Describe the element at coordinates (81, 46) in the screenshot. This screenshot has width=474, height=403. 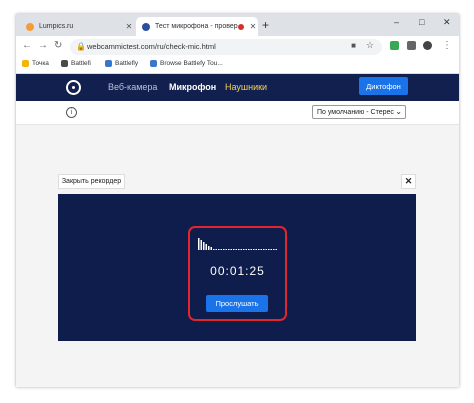
I see `lock-icon: 🔒` at that location.